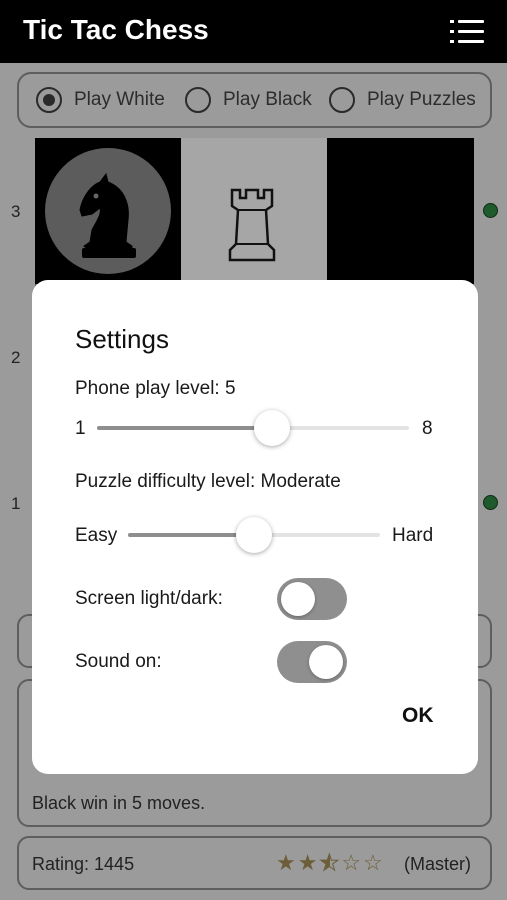 This screenshot has height=900, width=507. Describe the element at coordinates (427, 428) in the screenshot. I see `phone-level-max: 8` at that location.